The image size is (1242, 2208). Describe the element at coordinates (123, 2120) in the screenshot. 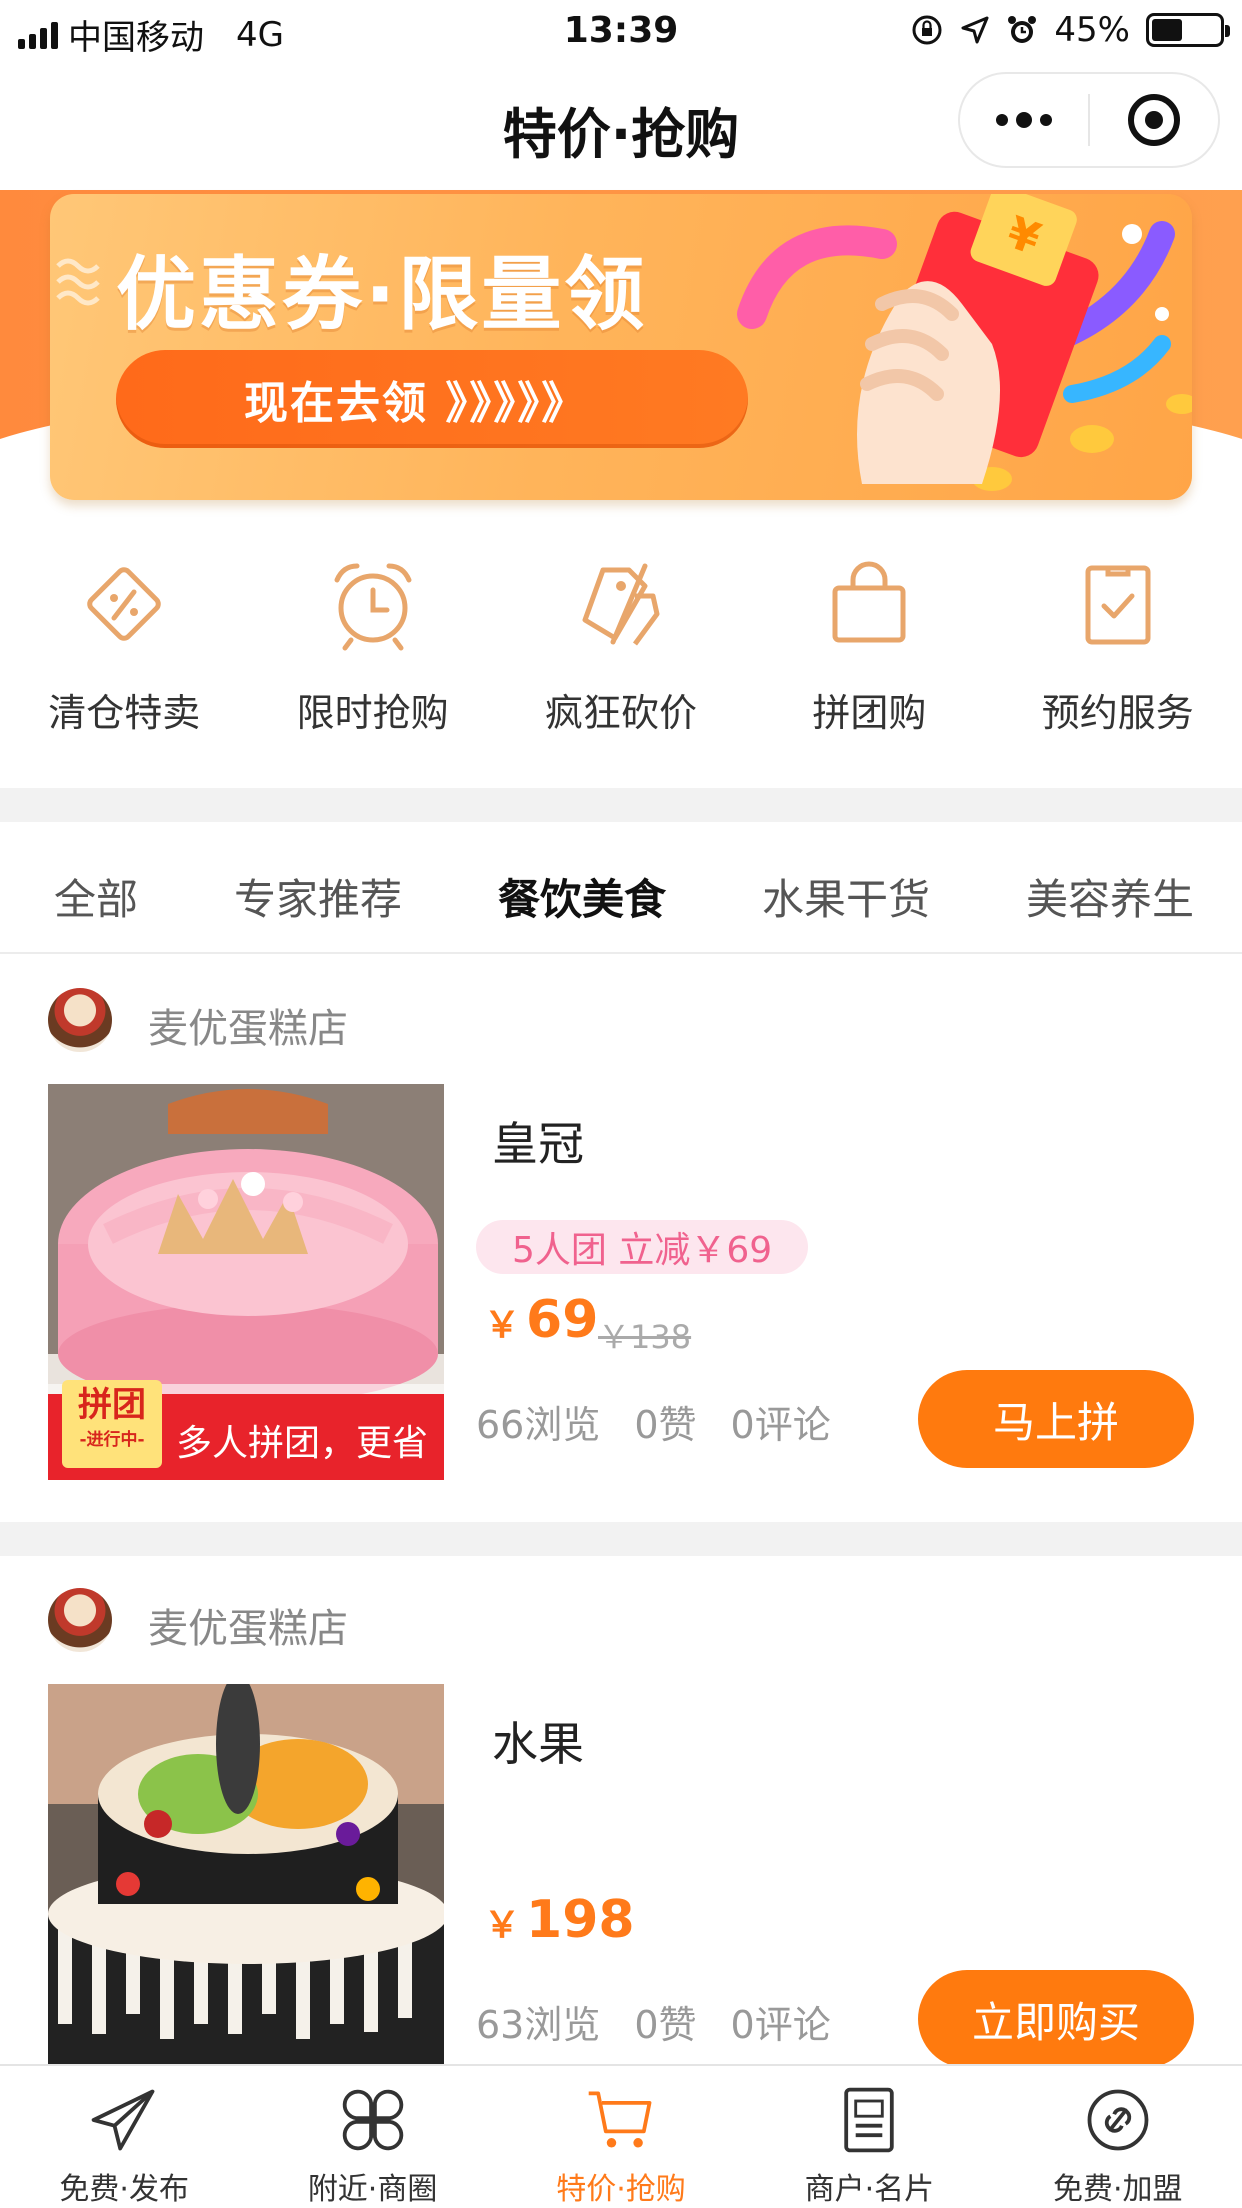

I see `paper-plane-icon` at that location.